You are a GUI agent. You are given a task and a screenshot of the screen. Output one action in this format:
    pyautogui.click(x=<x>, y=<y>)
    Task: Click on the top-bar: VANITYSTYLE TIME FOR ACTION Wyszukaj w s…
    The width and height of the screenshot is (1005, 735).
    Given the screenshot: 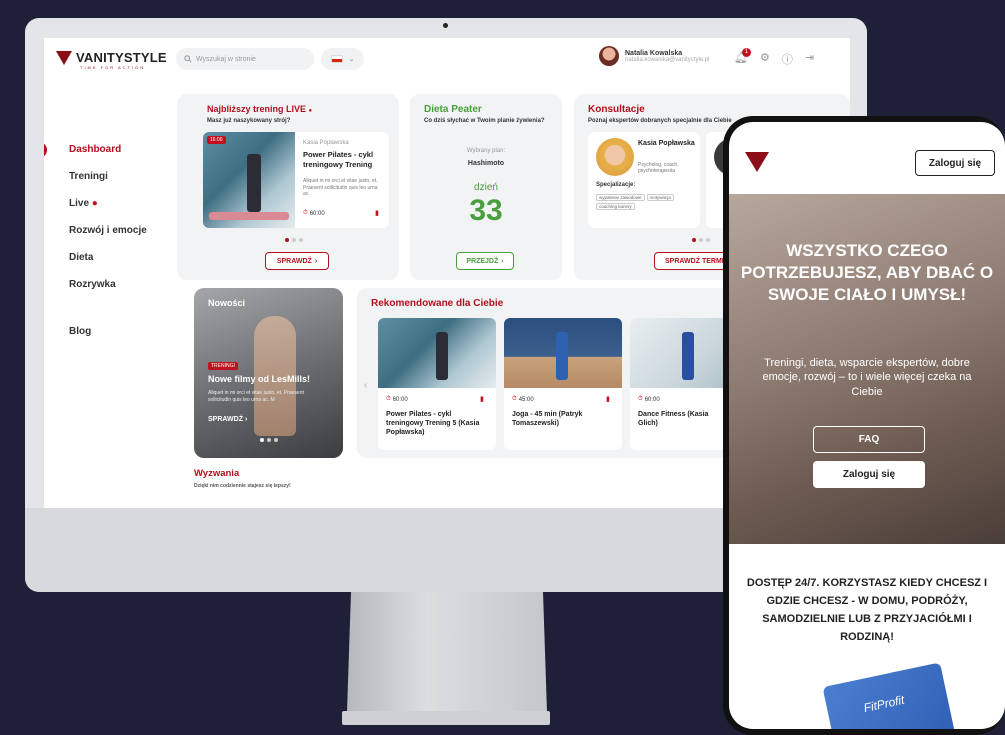 What is the action you would take?
    pyautogui.click(x=447, y=59)
    